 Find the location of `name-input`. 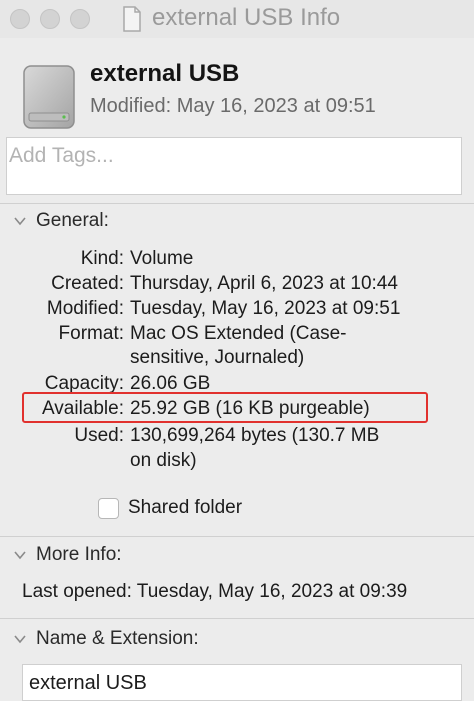

name-input is located at coordinates (239, 683).